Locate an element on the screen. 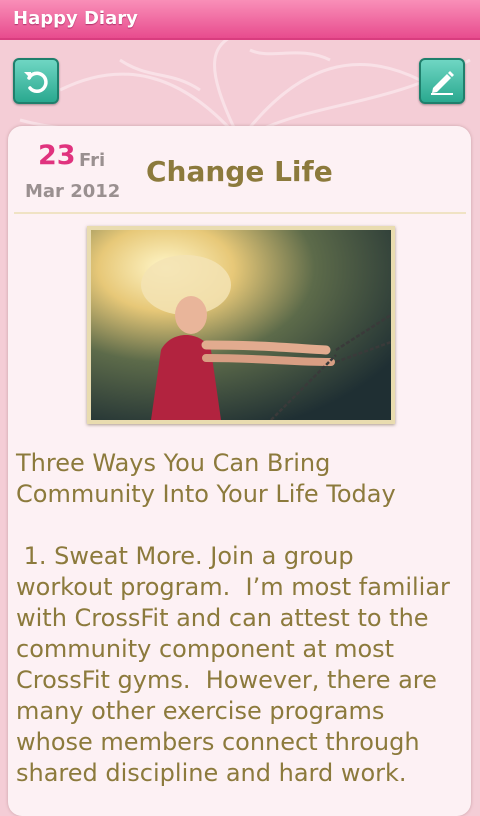 The width and height of the screenshot is (480, 816). pencil-edit-icon is located at coordinates (442, 83).